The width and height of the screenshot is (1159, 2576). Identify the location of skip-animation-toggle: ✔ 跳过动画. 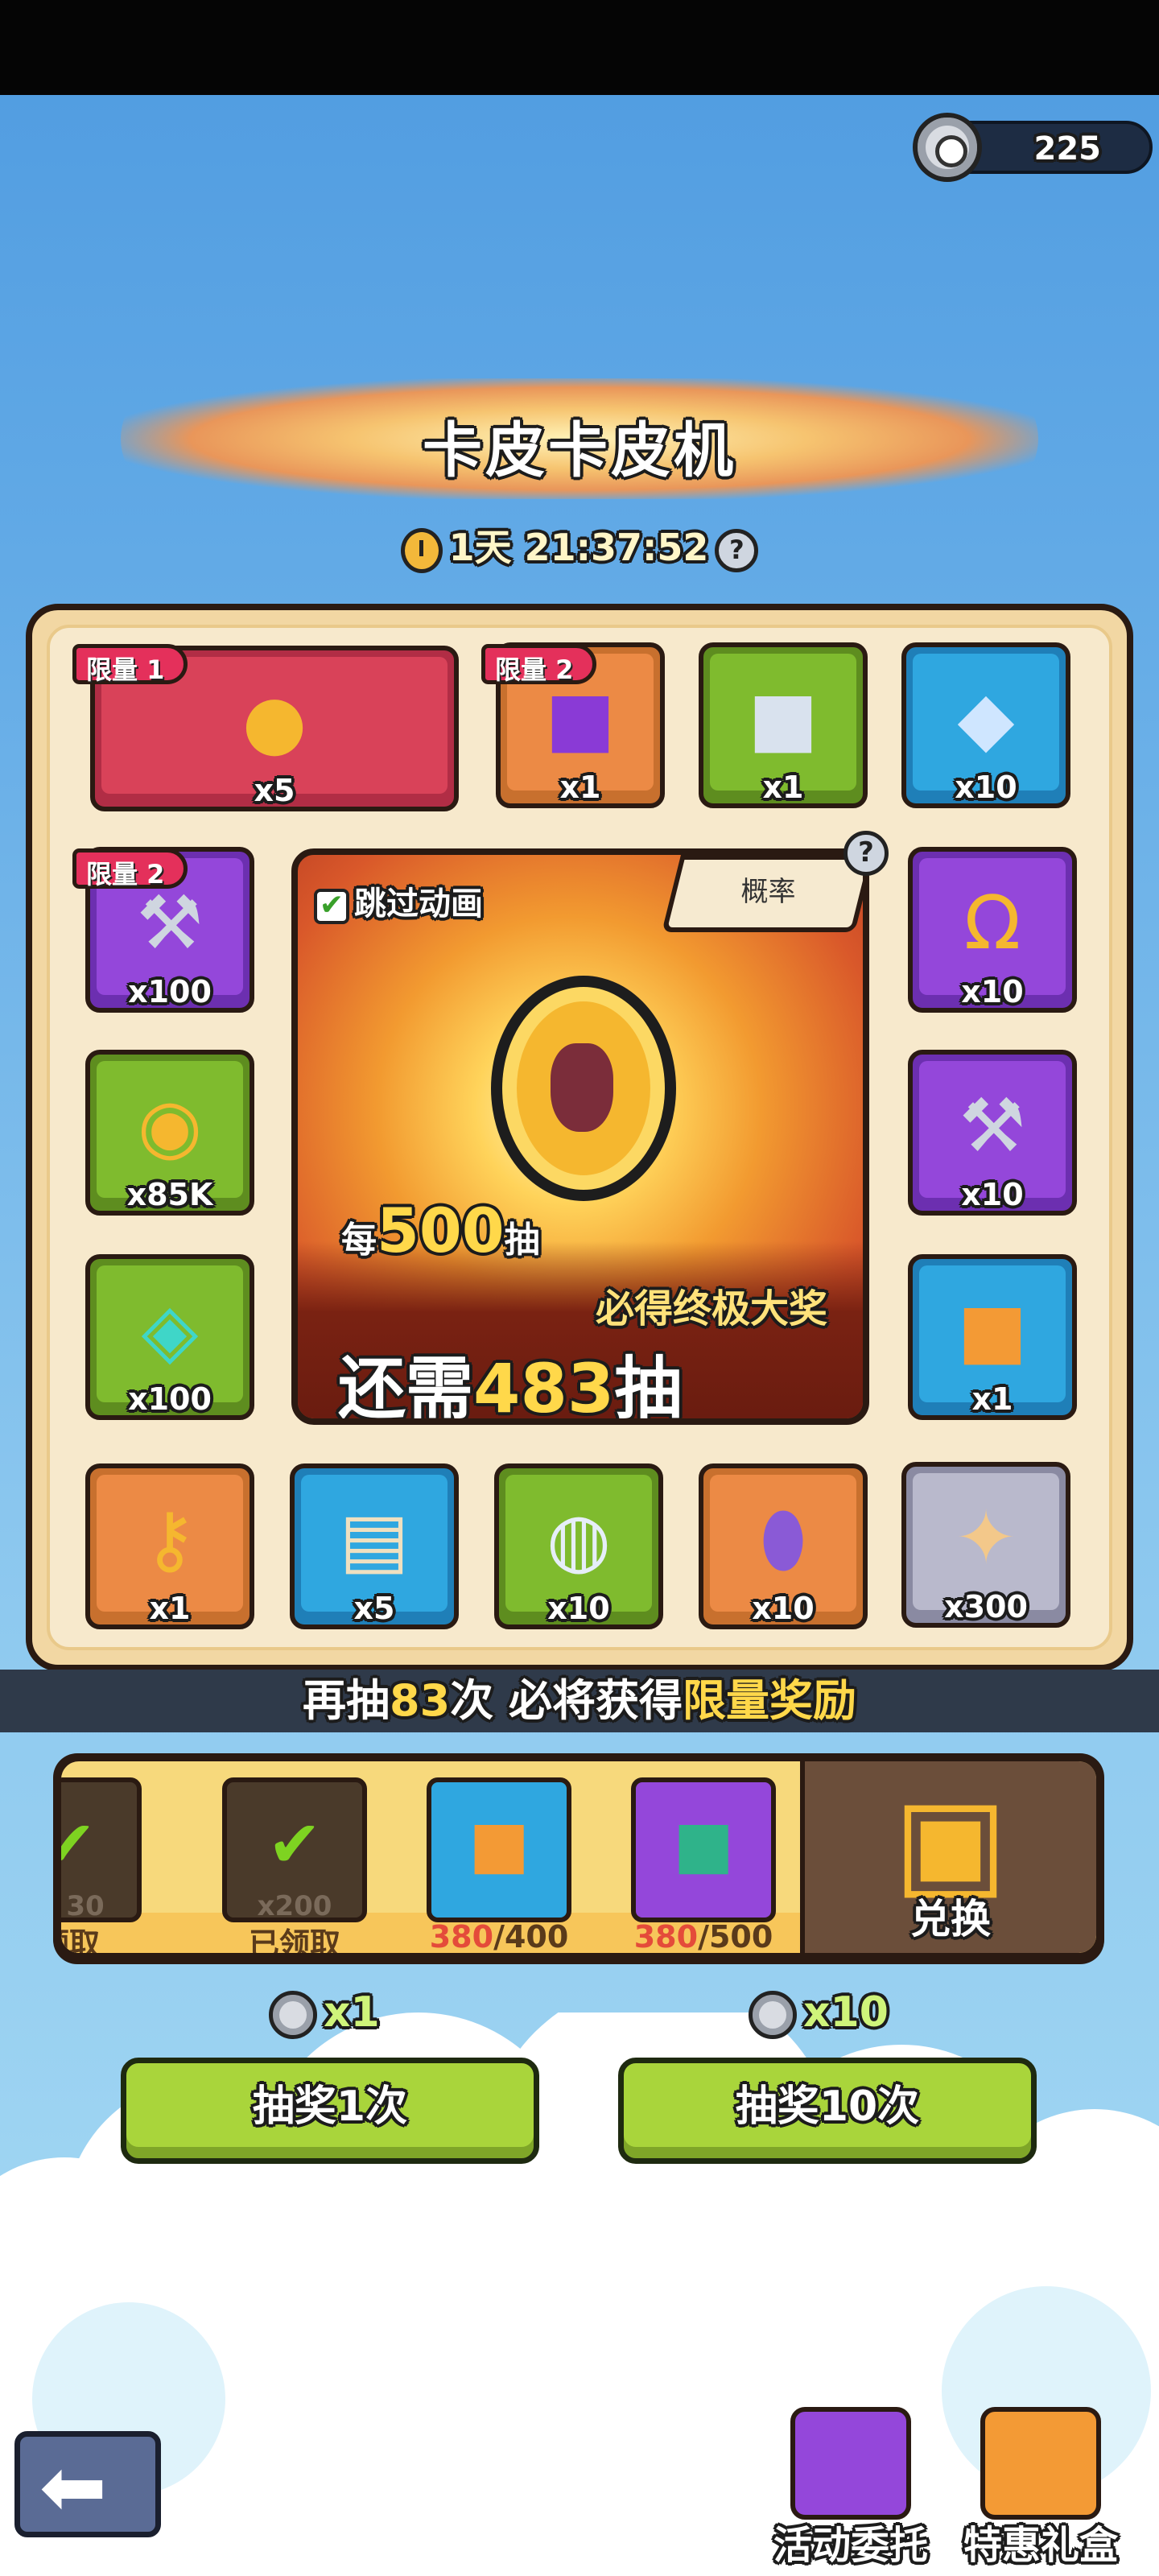
(398, 900).